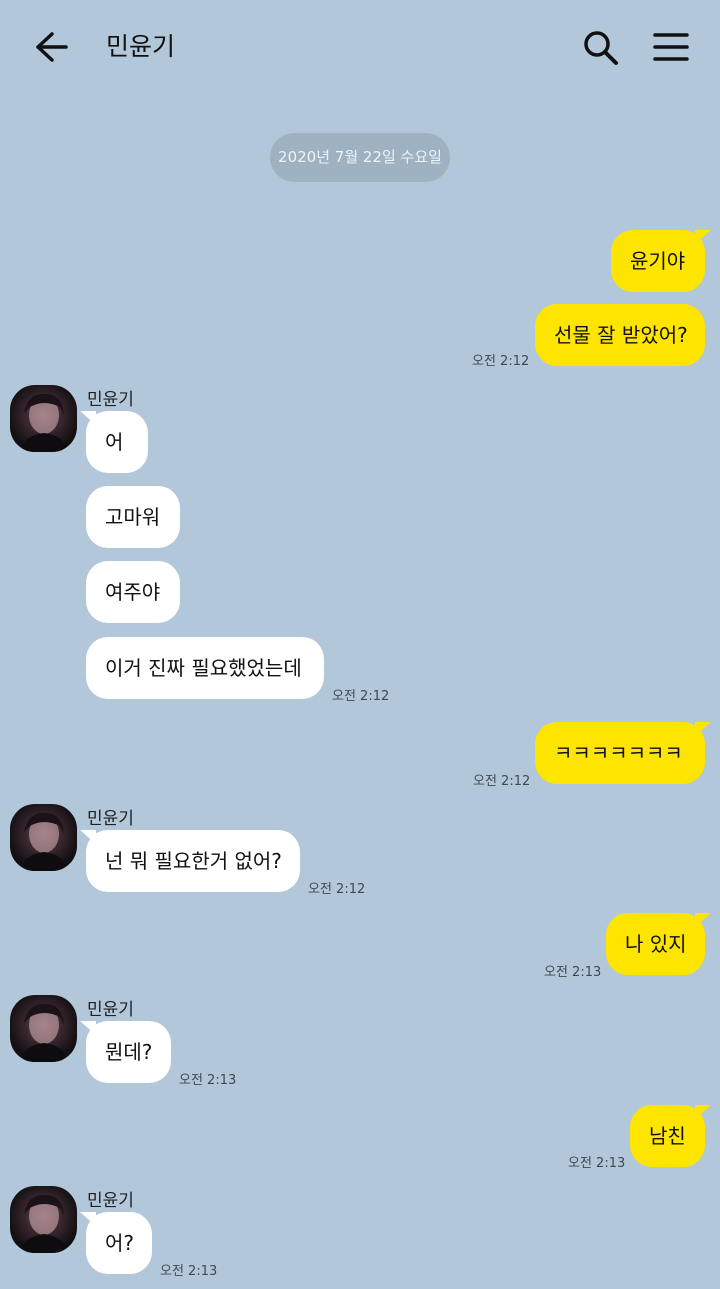  I want to click on my-message-bubble: 나 있지, so click(658, 944).